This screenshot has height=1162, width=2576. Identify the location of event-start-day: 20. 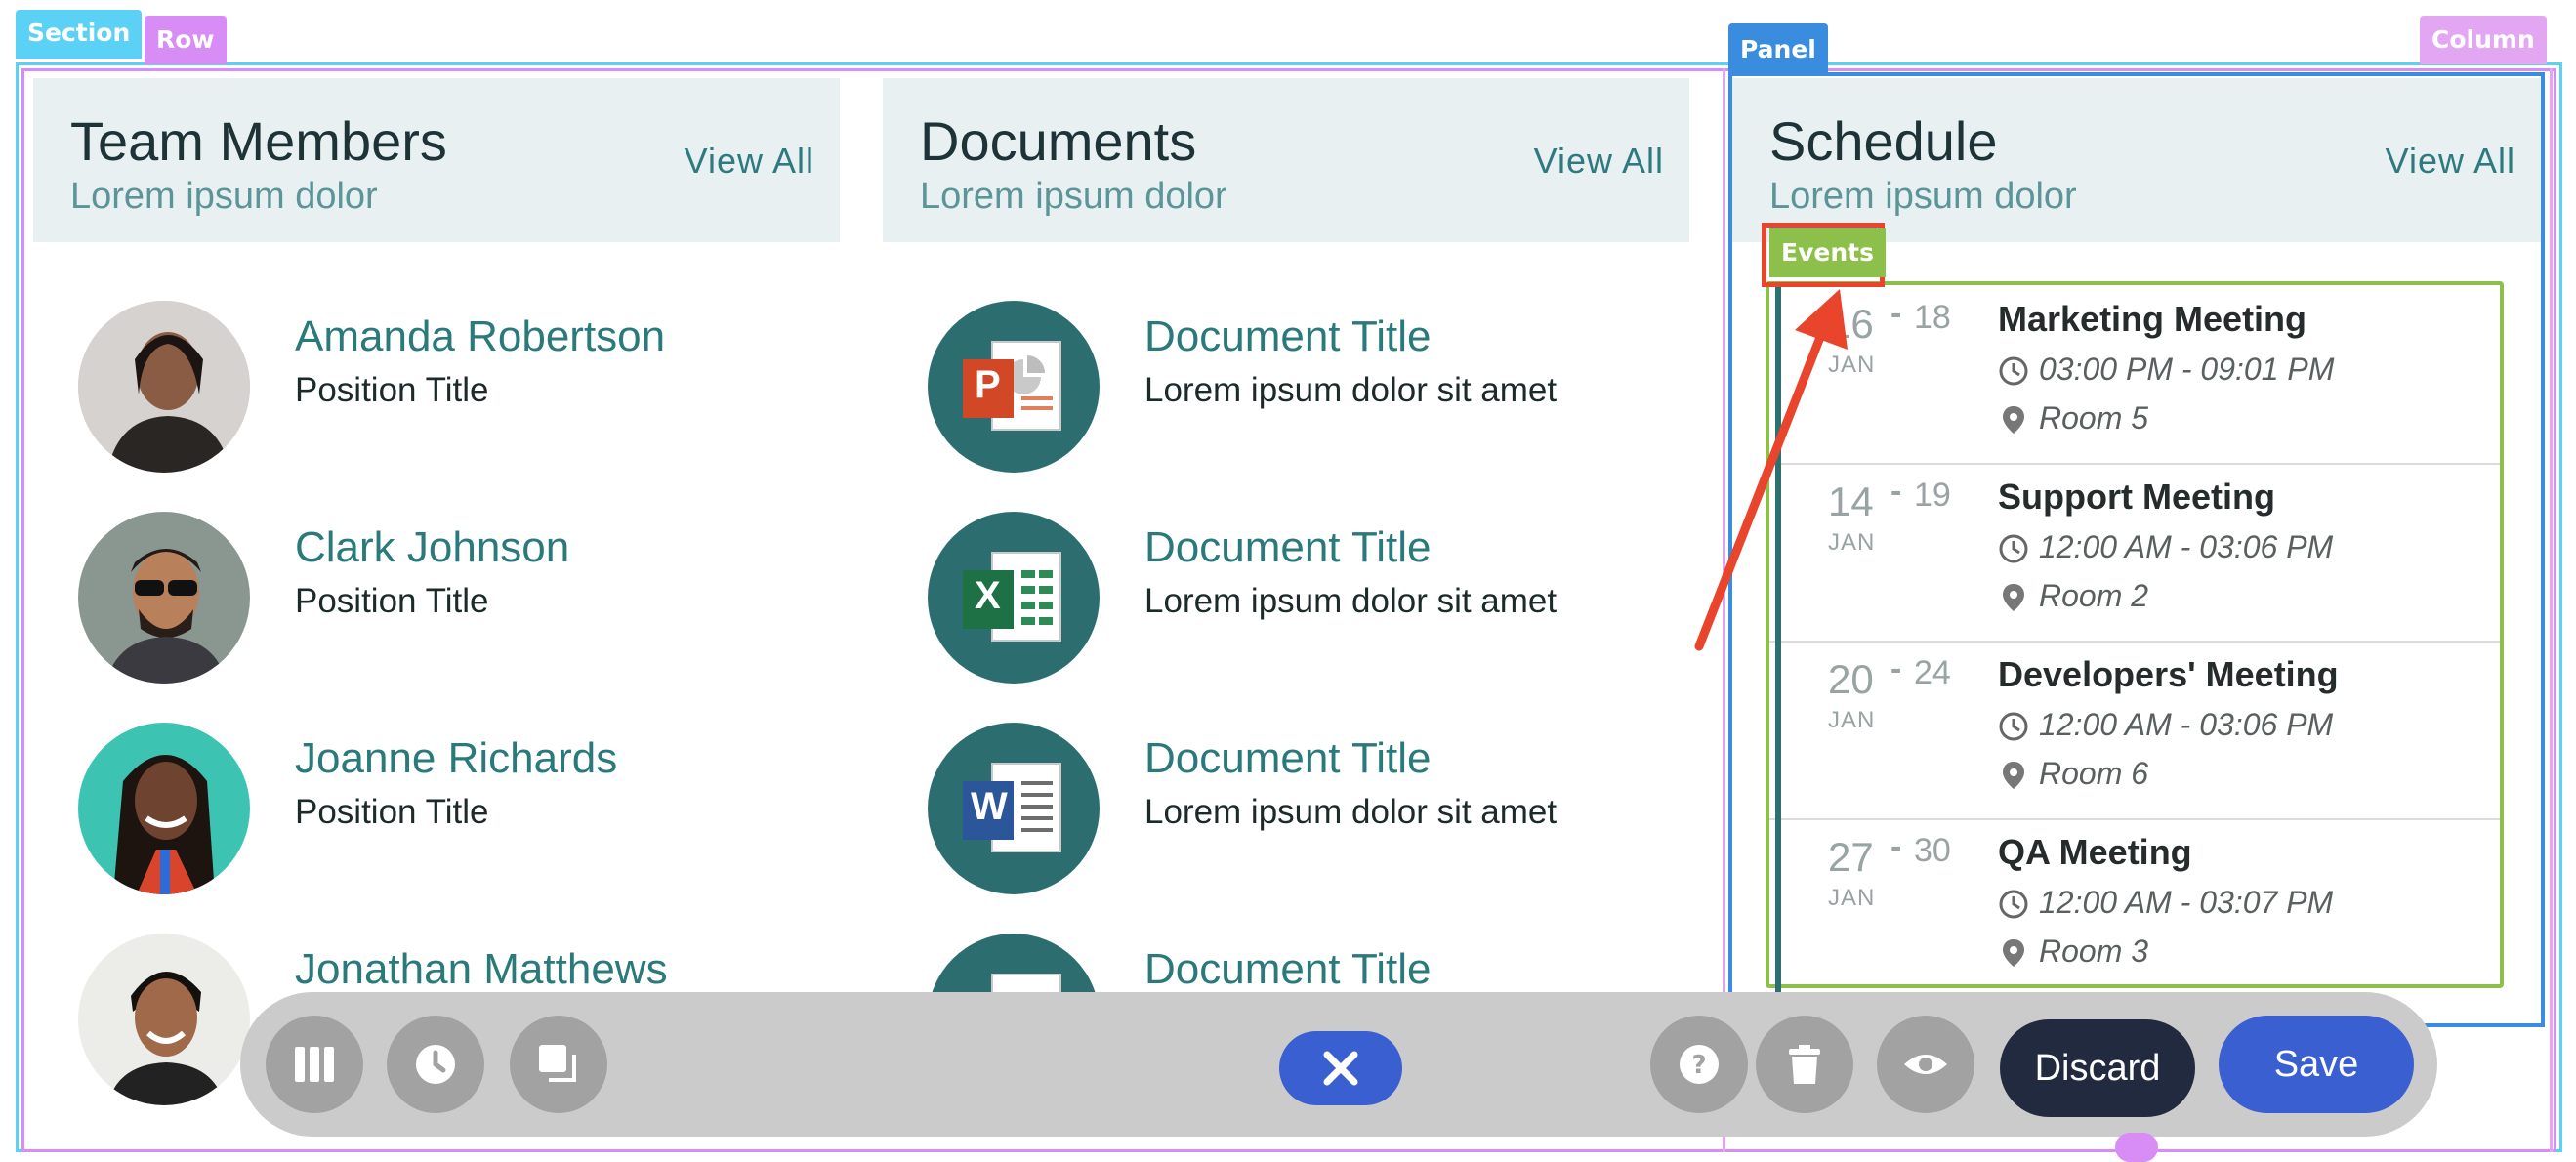
(1851, 679).